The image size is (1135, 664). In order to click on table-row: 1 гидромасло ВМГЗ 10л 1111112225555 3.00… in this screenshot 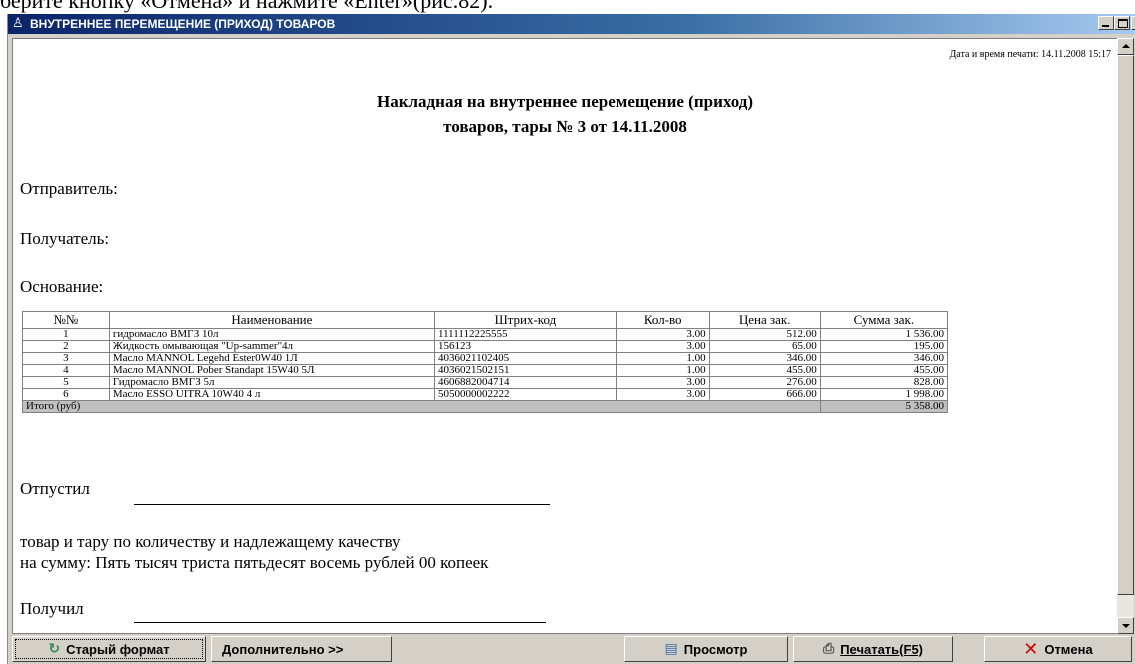, I will do `click(485, 334)`.